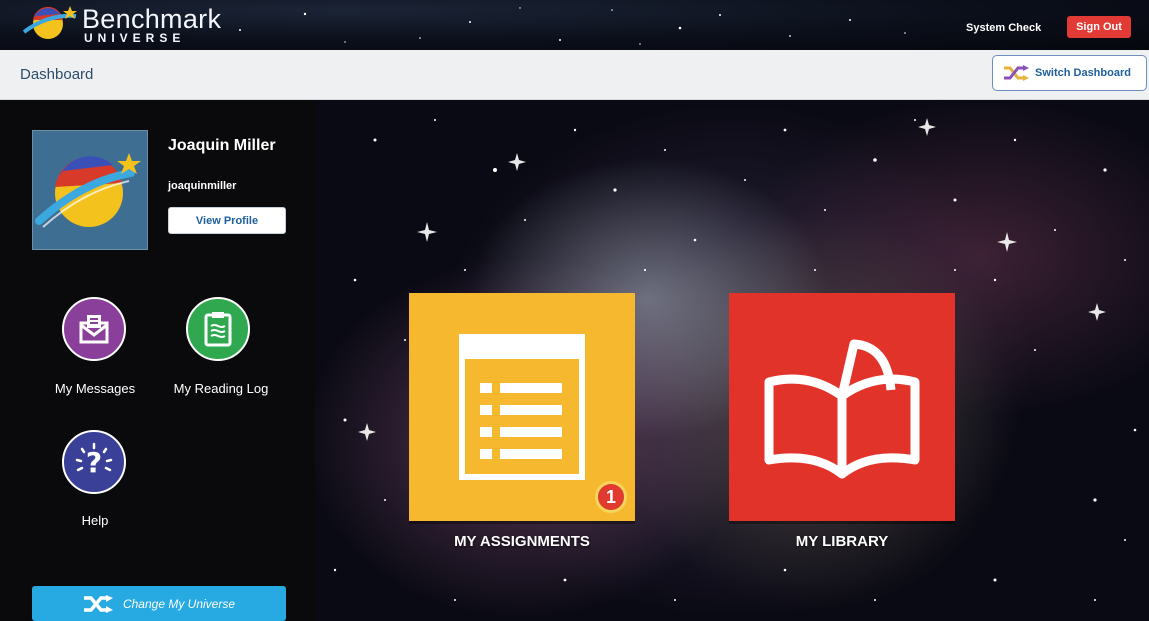 This screenshot has height=621, width=1149. Describe the element at coordinates (202, 186) in the screenshot. I see `user-username: joaquinmiller` at that location.